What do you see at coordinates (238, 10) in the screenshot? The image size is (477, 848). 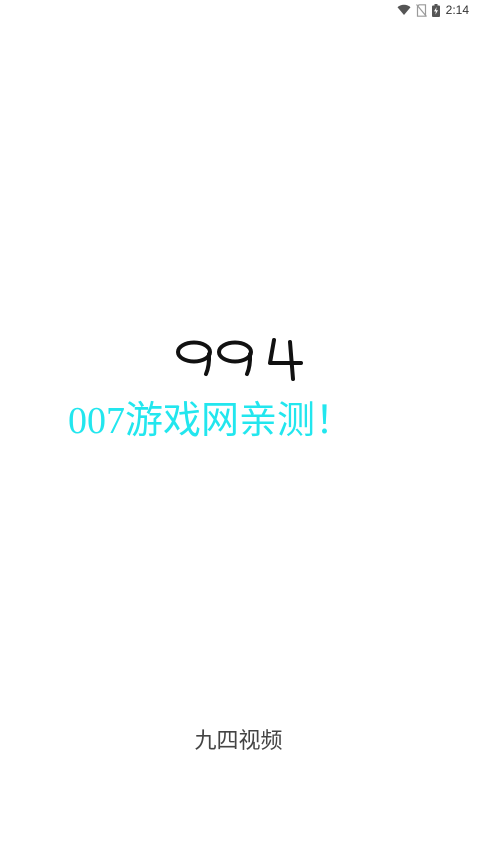 I see `status-bar: 2:14` at bounding box center [238, 10].